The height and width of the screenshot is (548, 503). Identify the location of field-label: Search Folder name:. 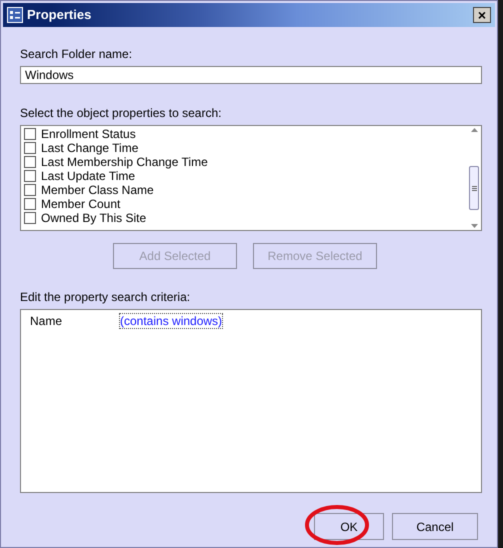
(77, 54).